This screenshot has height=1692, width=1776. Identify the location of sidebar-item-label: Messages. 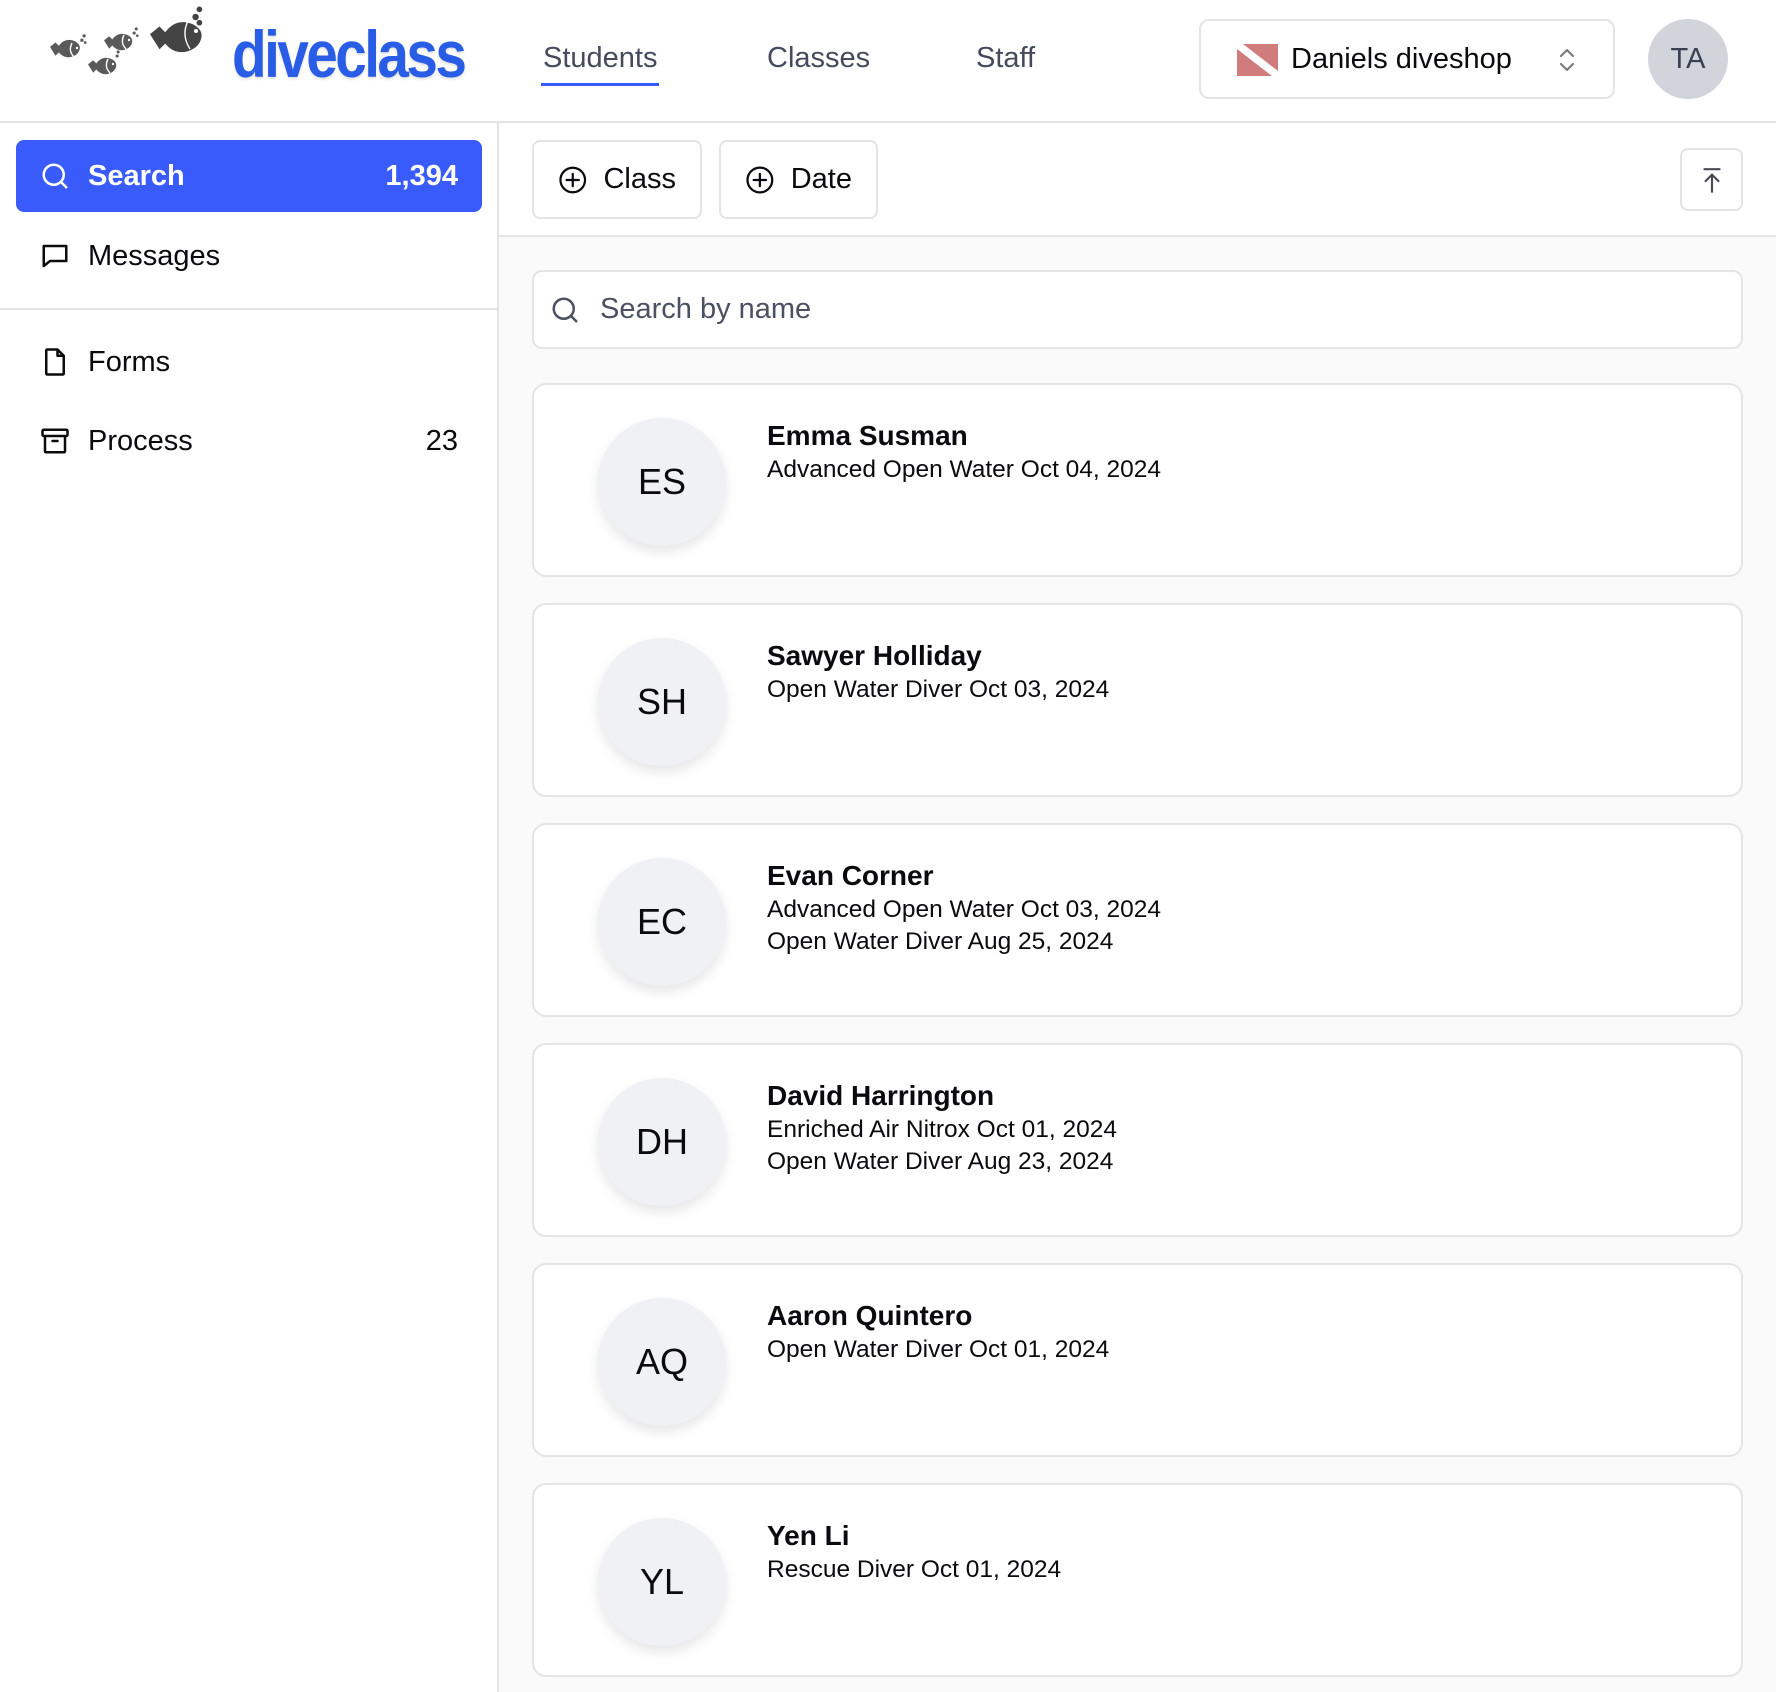
(154, 255).